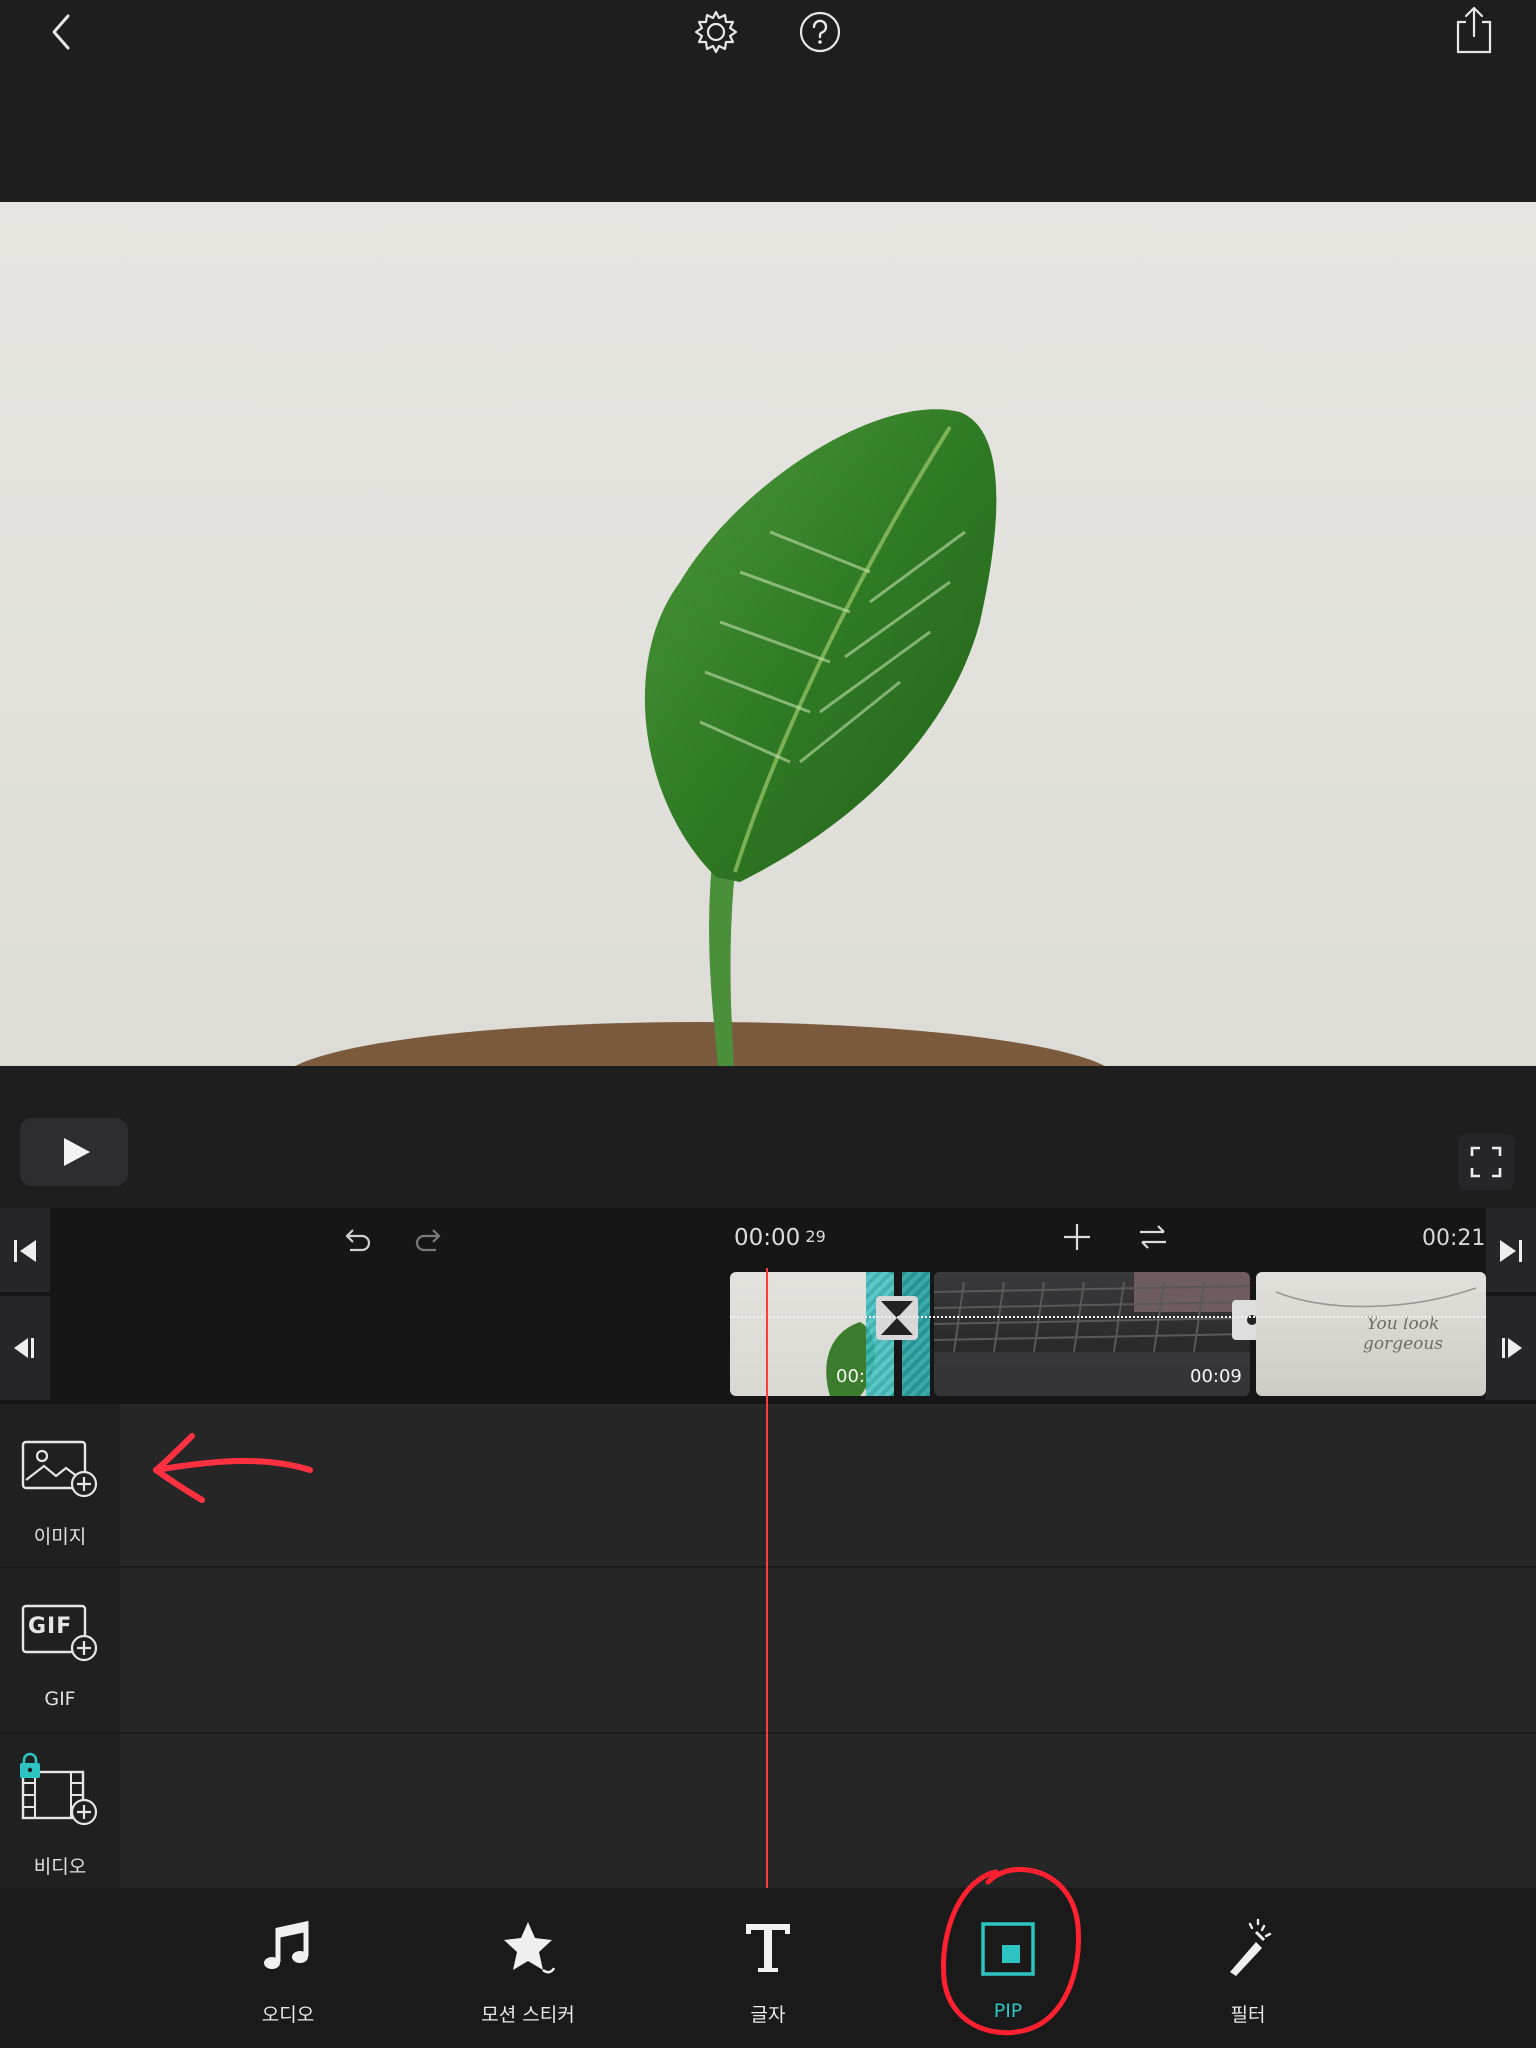 The image size is (1536, 2048). Describe the element at coordinates (288, 1948) in the screenshot. I see `music-note-icon` at that location.